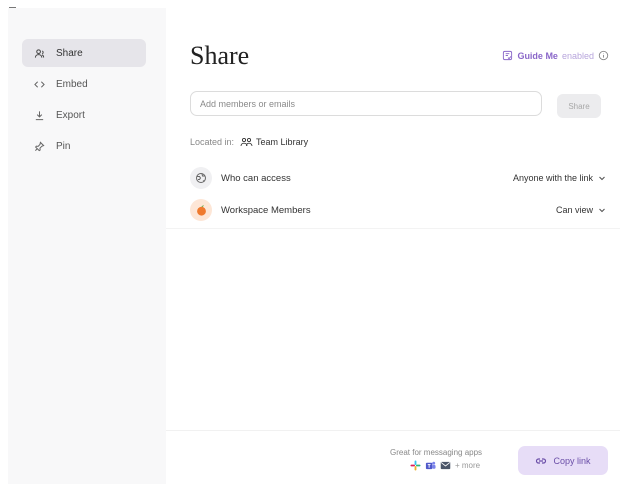 Image resolution: width=621 pixels, height=485 pixels. Describe the element at coordinates (398, 210) in the screenshot. I see `access-row-workspace: Workspace Members Can view` at that location.